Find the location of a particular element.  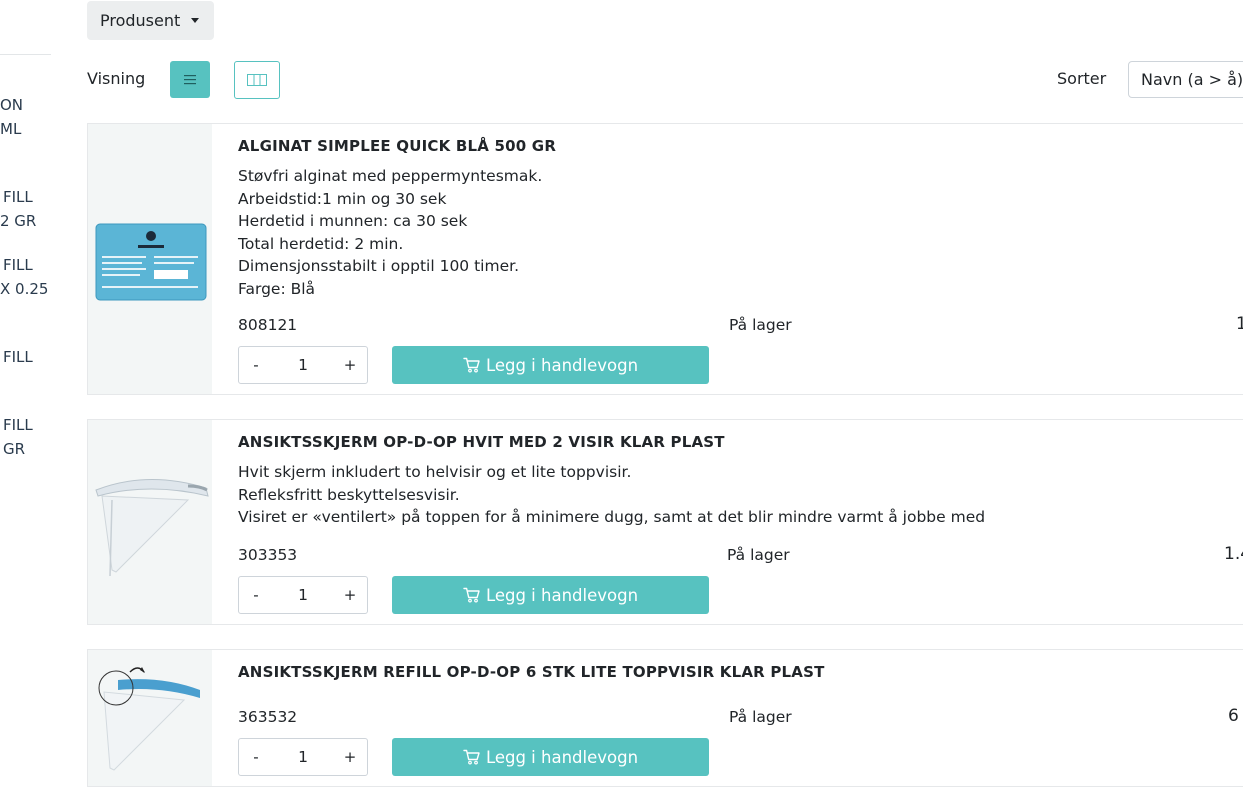

view-label: Visning is located at coordinates (116, 78).